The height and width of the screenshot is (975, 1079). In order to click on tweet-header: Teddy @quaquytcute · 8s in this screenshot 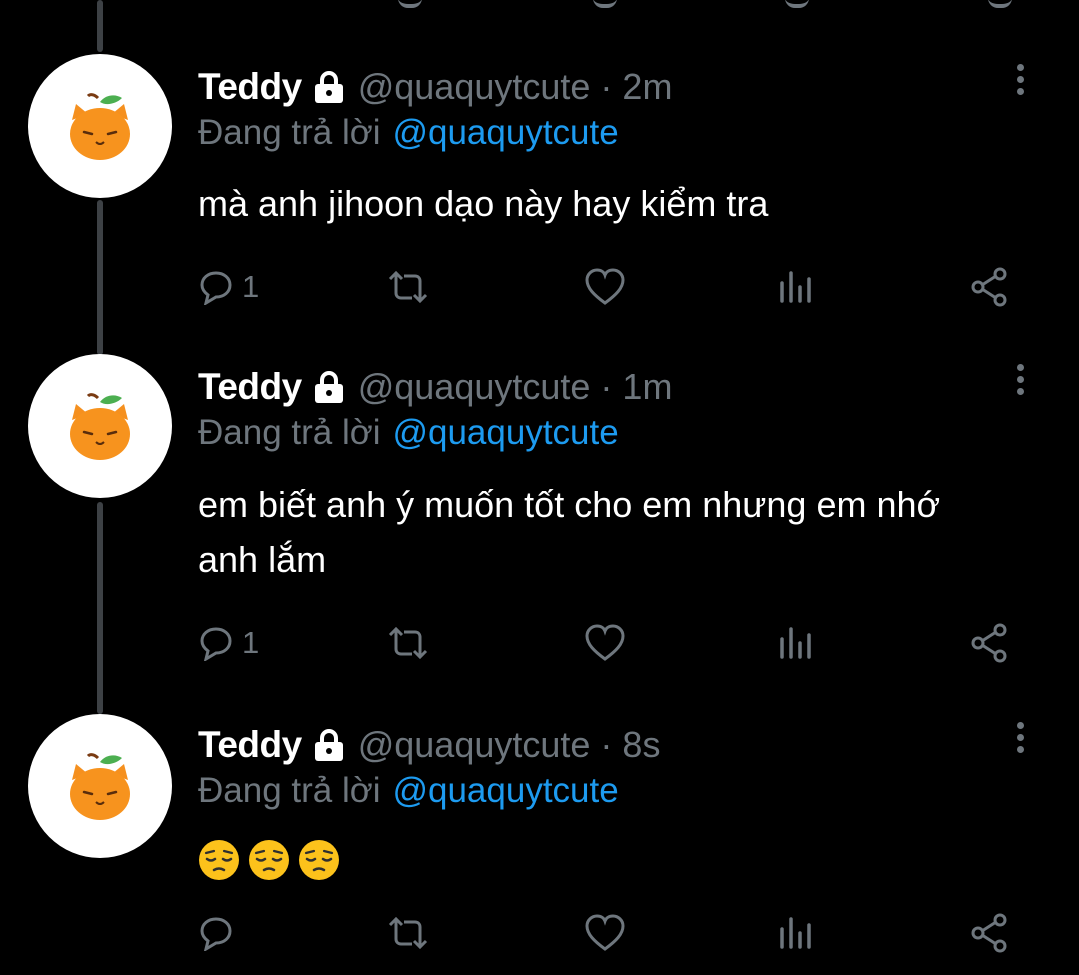, I will do `click(429, 745)`.